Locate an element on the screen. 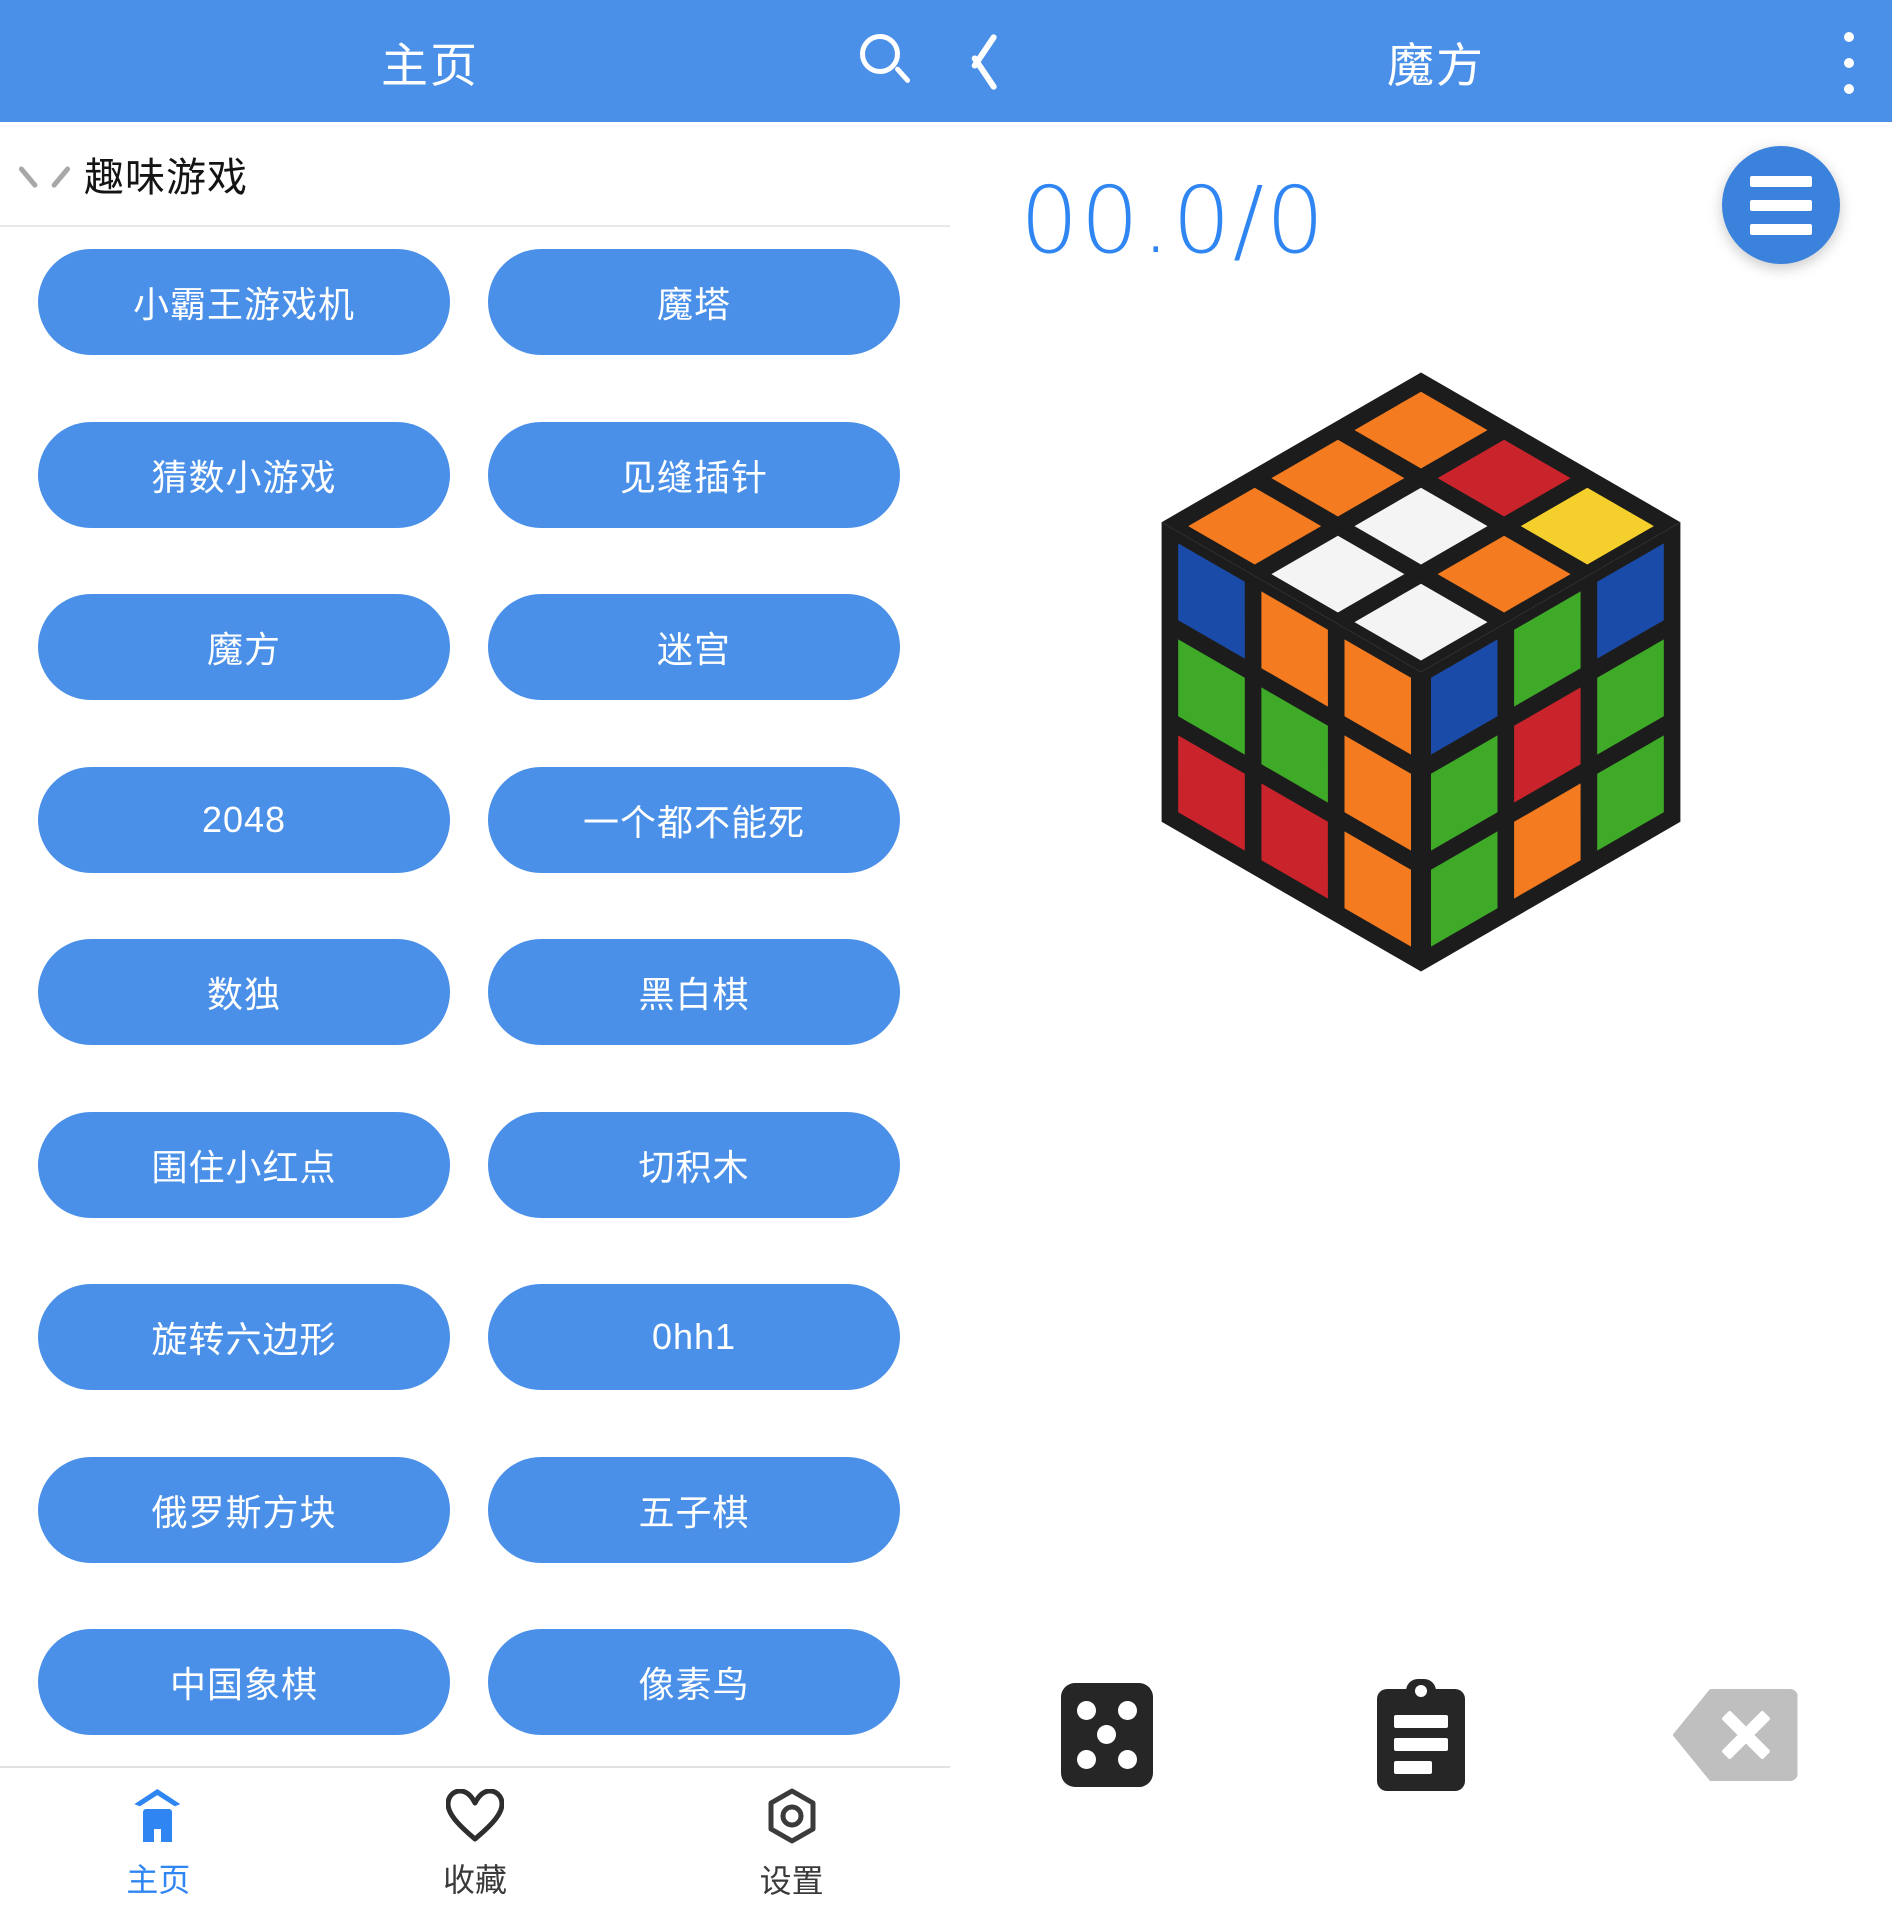 The image size is (1892, 1920). game-button: 旋转六边形 is located at coordinates (244, 1337).